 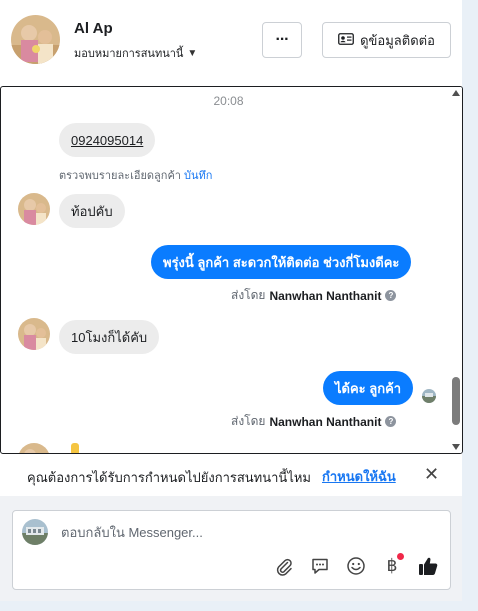 What do you see at coordinates (356, 566) in the screenshot?
I see `emoji-icon` at bounding box center [356, 566].